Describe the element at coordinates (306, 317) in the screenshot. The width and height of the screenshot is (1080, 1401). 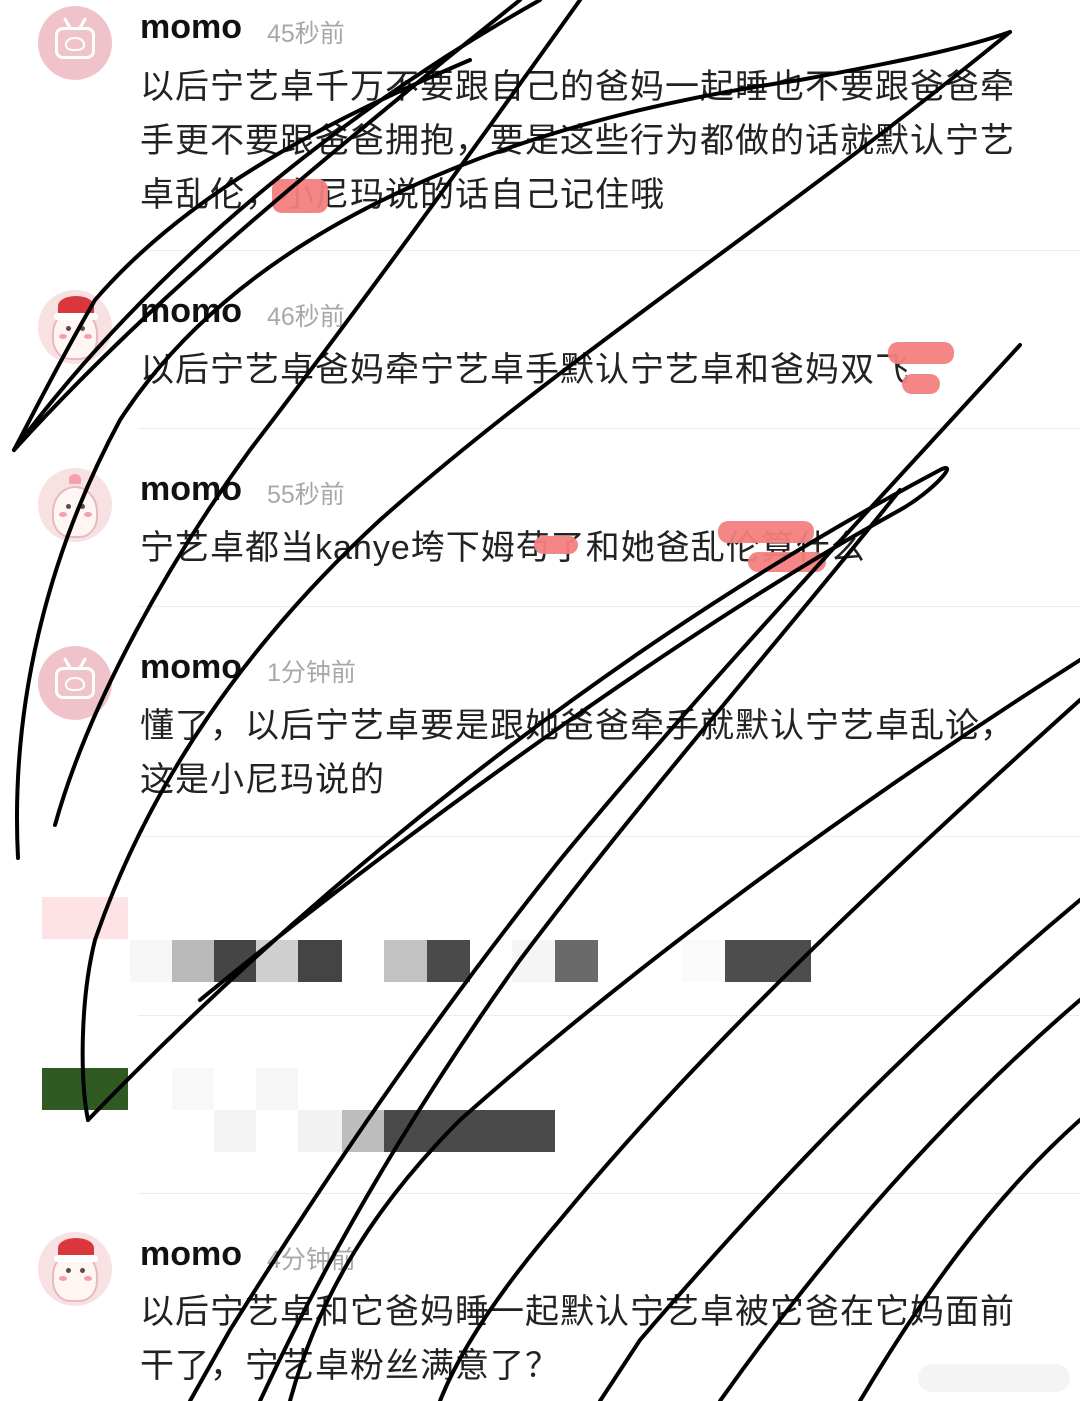
I see `timestamp: 46秒前` at that location.